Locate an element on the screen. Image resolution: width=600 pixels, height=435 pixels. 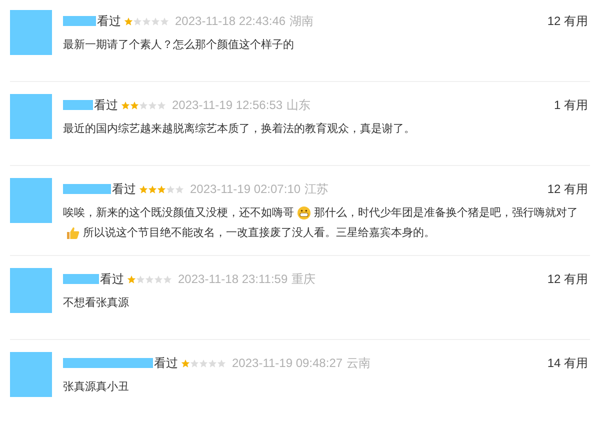
comment-location: 重庆 is located at coordinates (304, 279).